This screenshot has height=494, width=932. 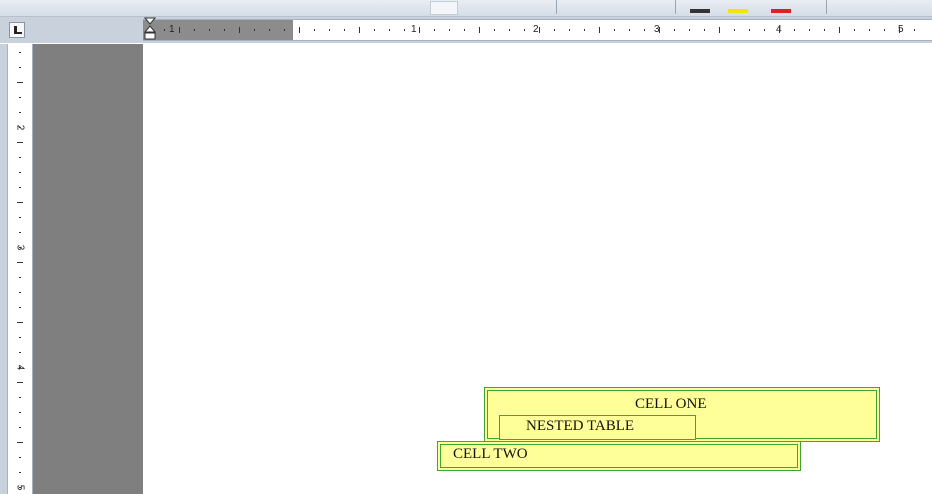 What do you see at coordinates (3, 269) in the screenshot?
I see `left-frame` at bounding box center [3, 269].